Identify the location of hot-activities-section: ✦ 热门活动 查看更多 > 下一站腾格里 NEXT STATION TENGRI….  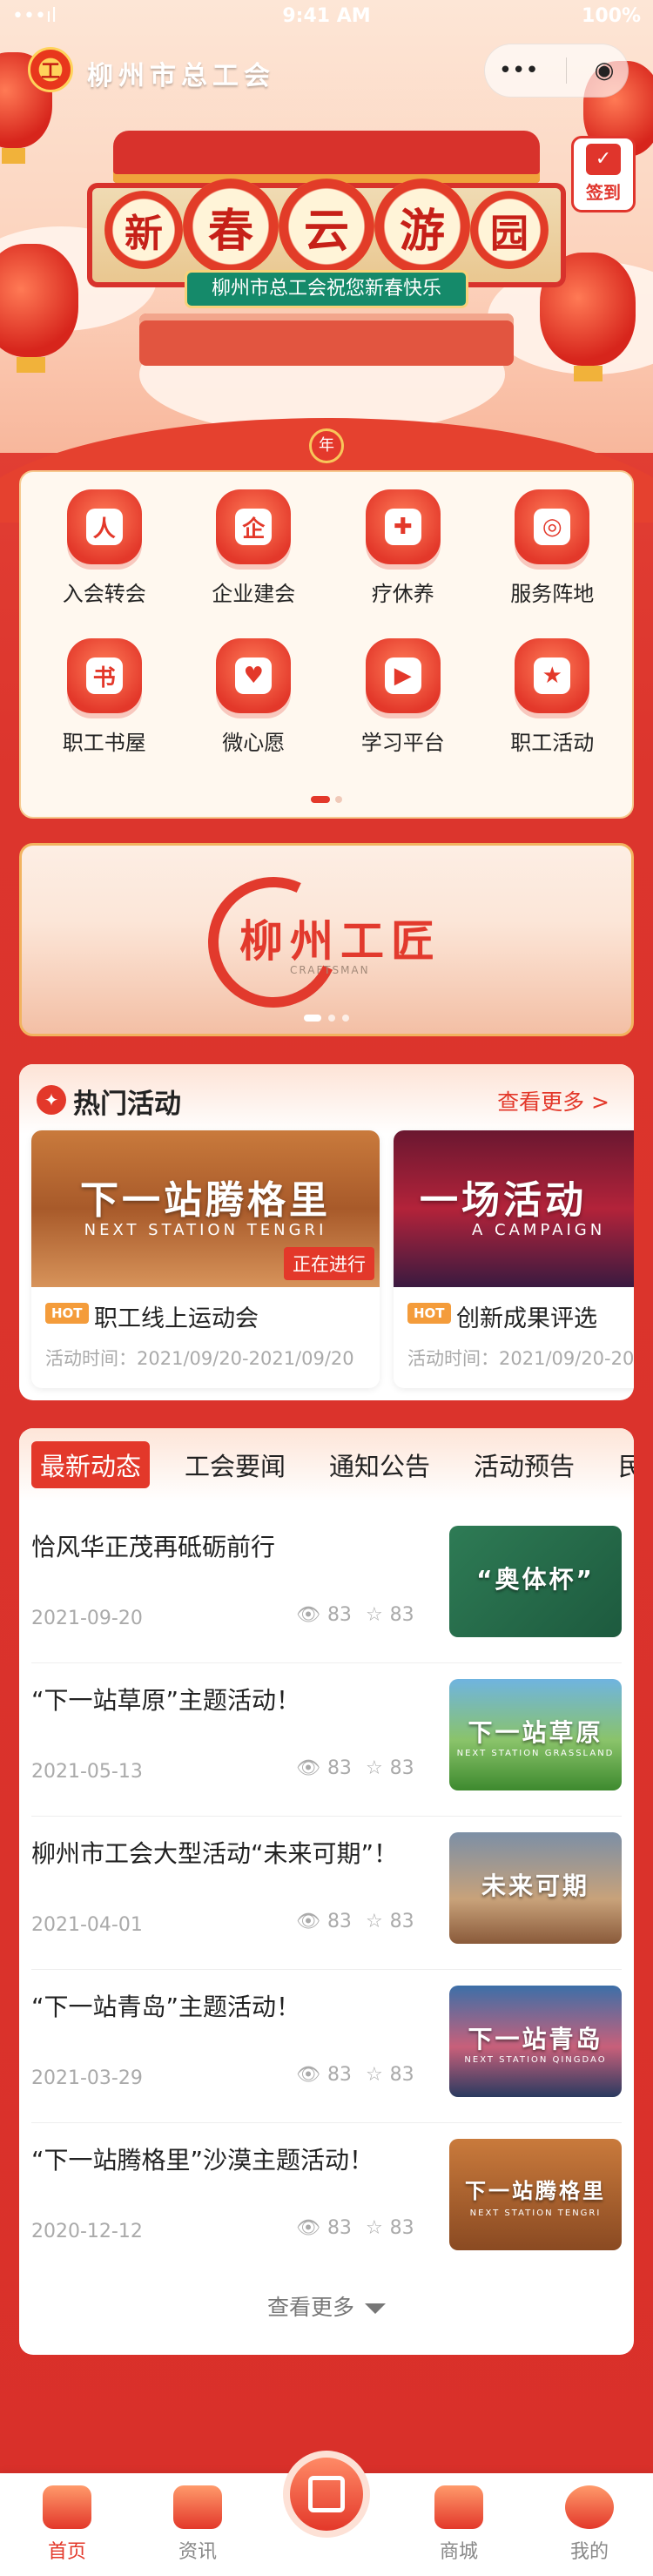
(326, 1232).